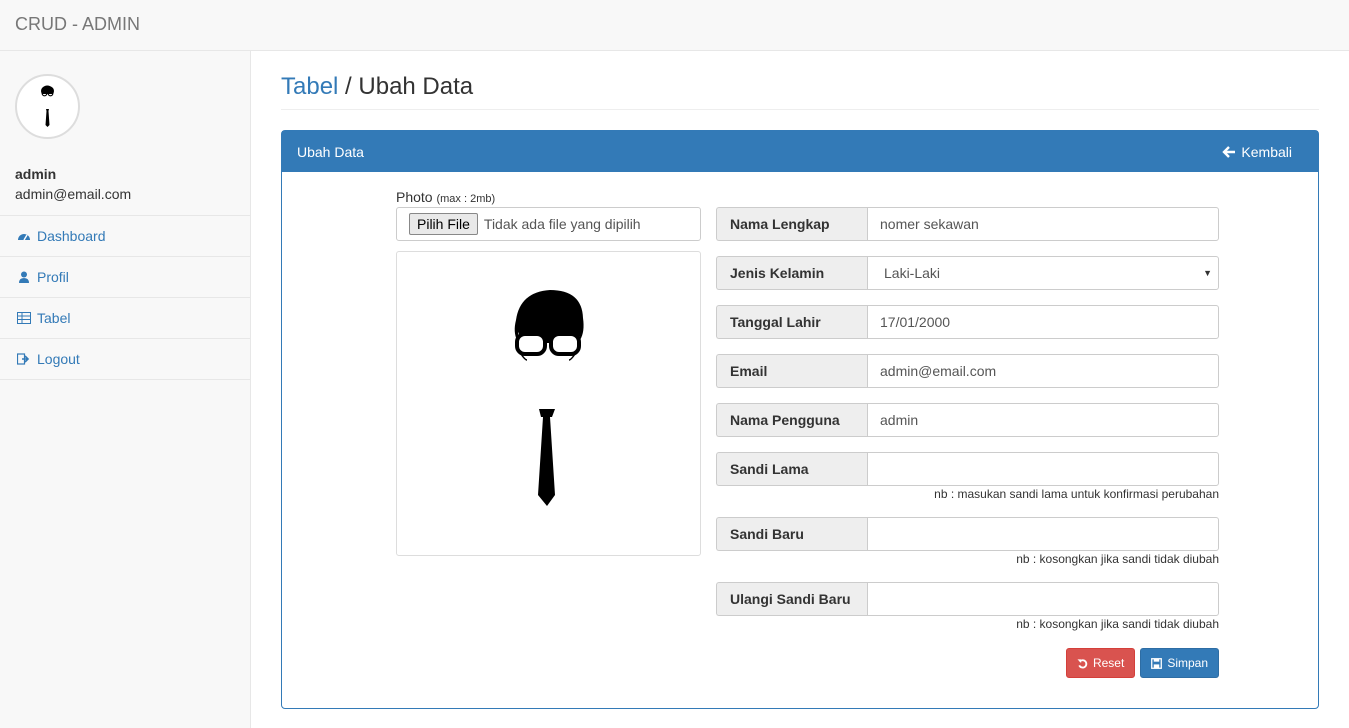 This screenshot has width=1349, height=728. What do you see at coordinates (466, 199) in the screenshot?
I see `photo-size-hint: (max : 2mb)` at bounding box center [466, 199].